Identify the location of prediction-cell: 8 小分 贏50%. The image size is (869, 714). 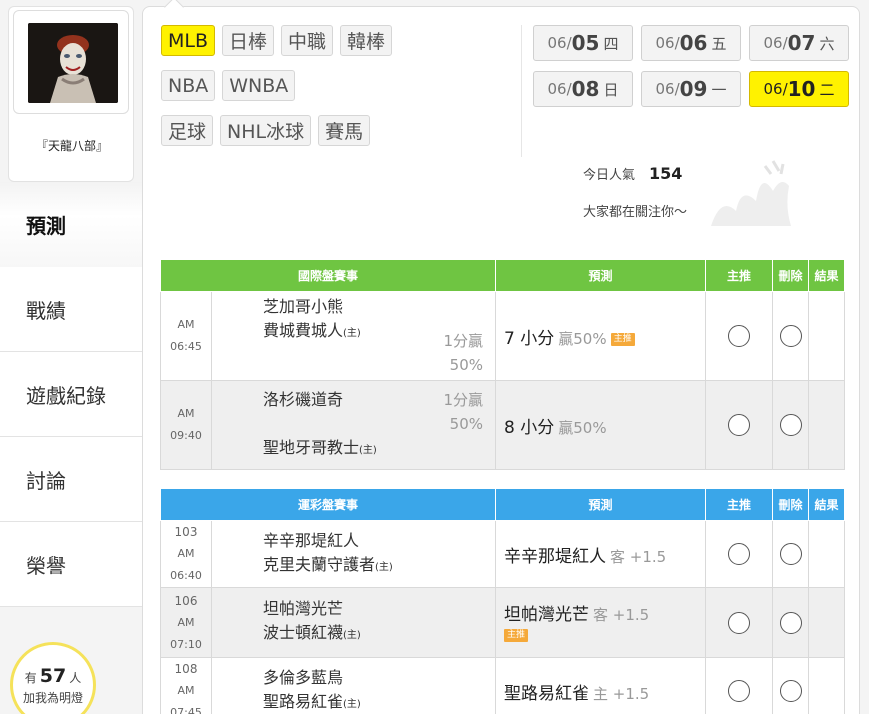
(601, 425).